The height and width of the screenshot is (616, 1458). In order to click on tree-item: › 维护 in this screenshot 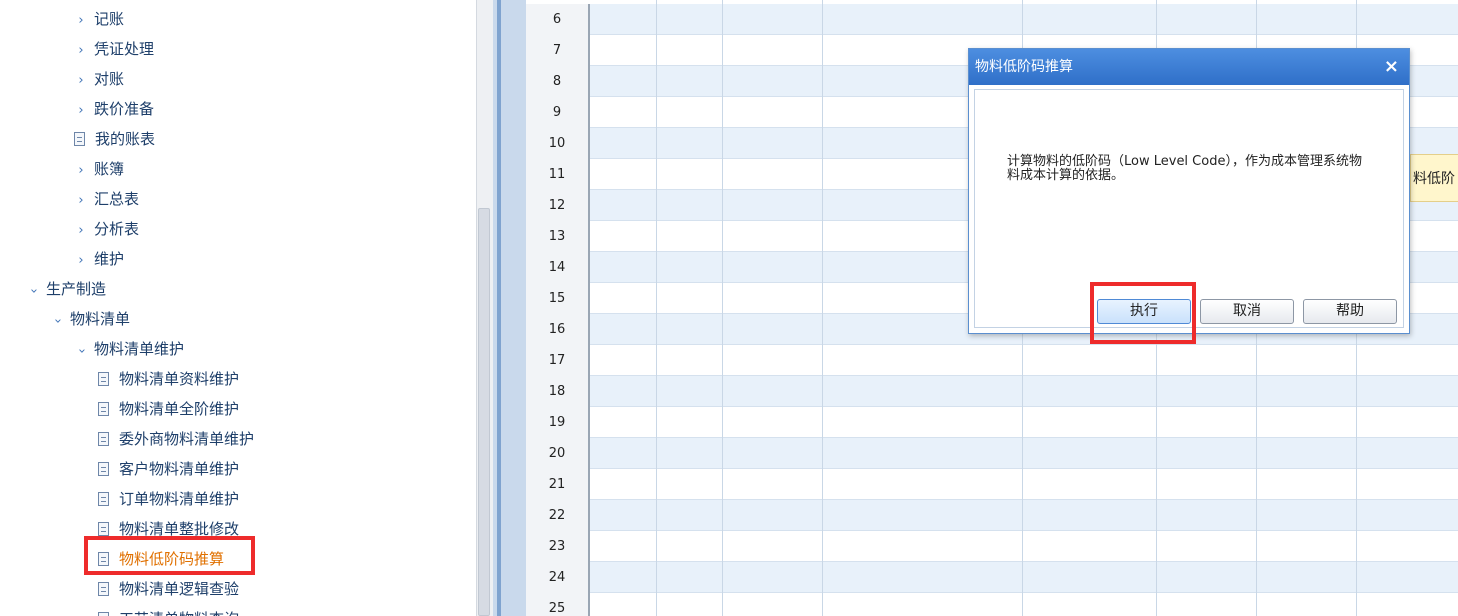, I will do `click(99, 259)`.